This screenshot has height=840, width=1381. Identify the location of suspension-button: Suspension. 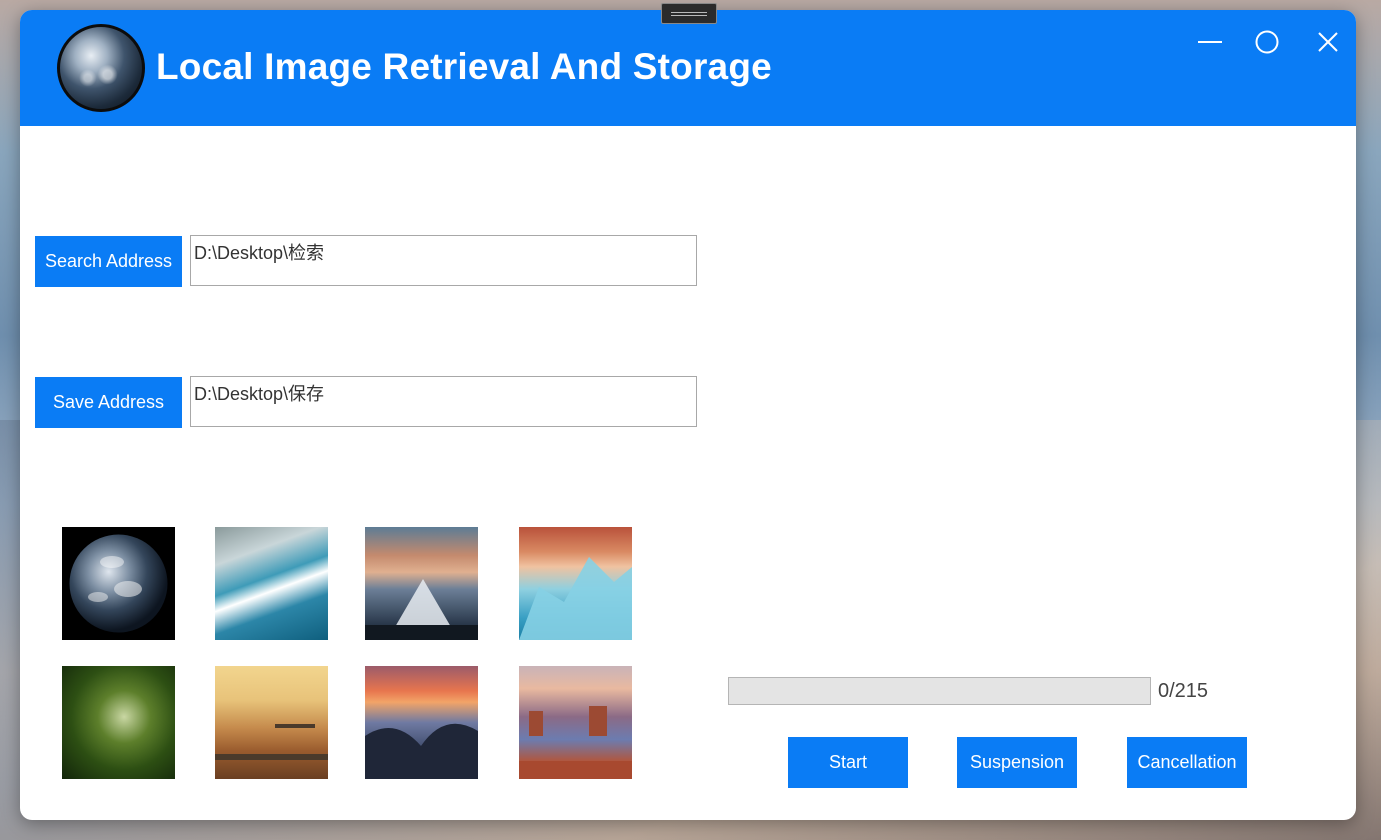
(1017, 762).